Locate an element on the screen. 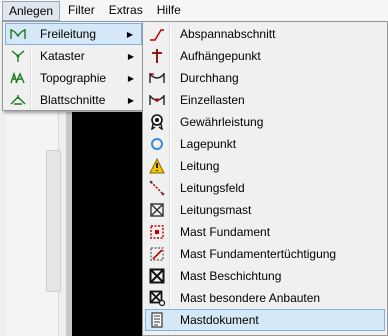  scrollbar-thumb is located at coordinates (53, 221).